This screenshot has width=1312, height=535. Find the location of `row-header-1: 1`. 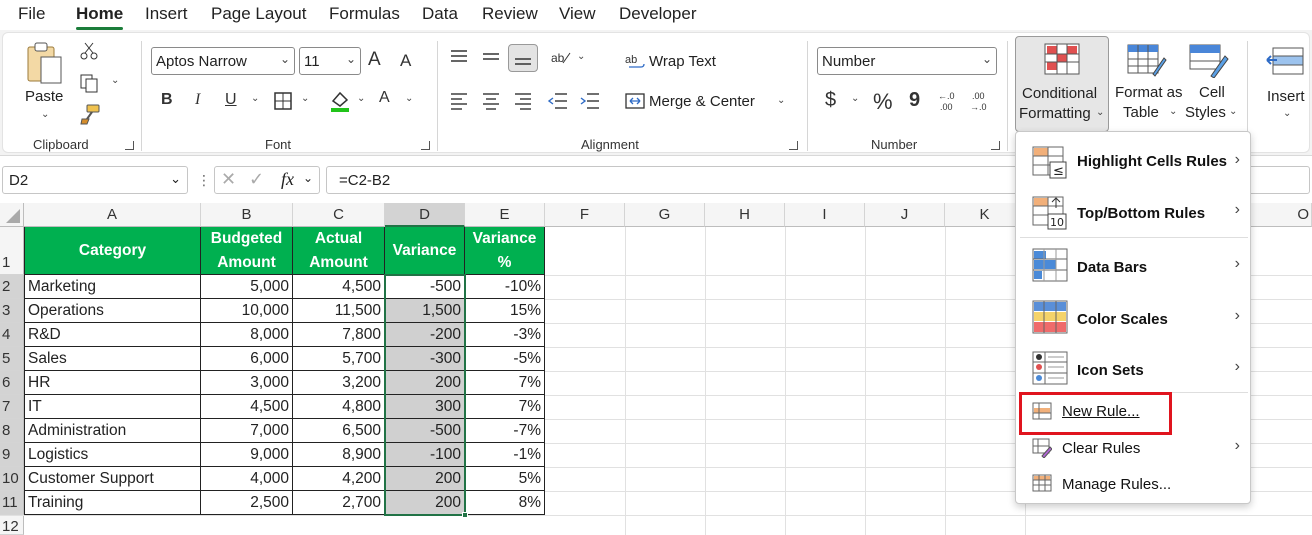

row-header-1: 1 is located at coordinates (12, 251).